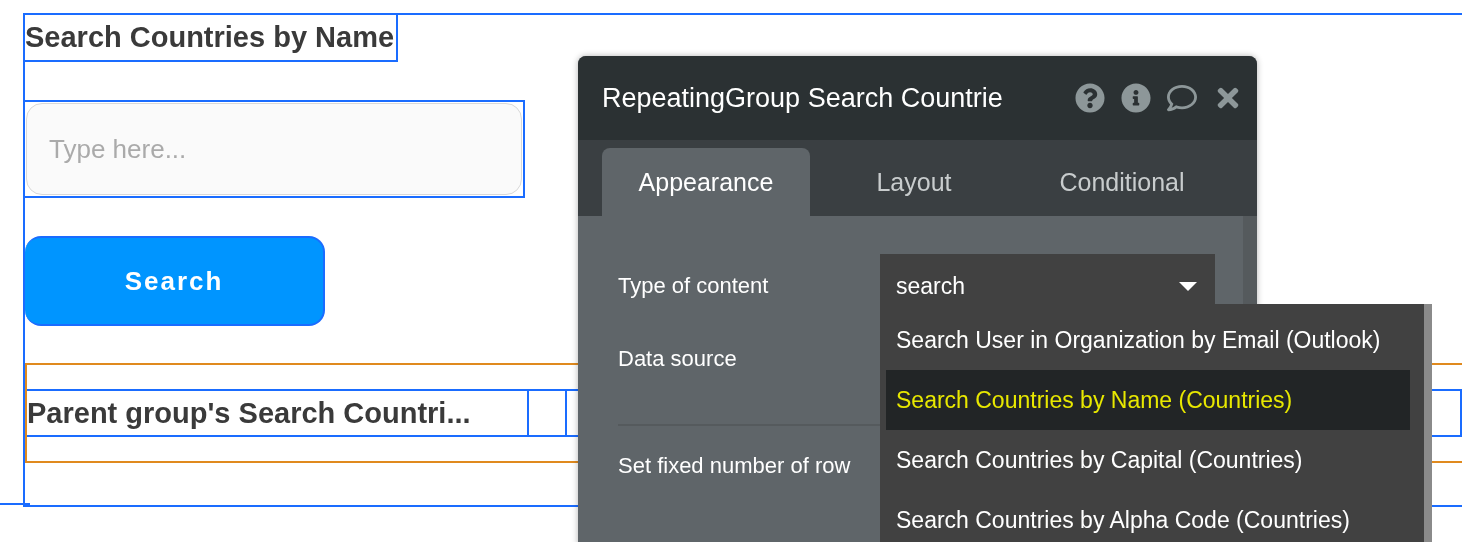 This screenshot has width=1462, height=542. Describe the element at coordinates (1122, 182) in the screenshot. I see `panel-tab: Conditional` at that location.